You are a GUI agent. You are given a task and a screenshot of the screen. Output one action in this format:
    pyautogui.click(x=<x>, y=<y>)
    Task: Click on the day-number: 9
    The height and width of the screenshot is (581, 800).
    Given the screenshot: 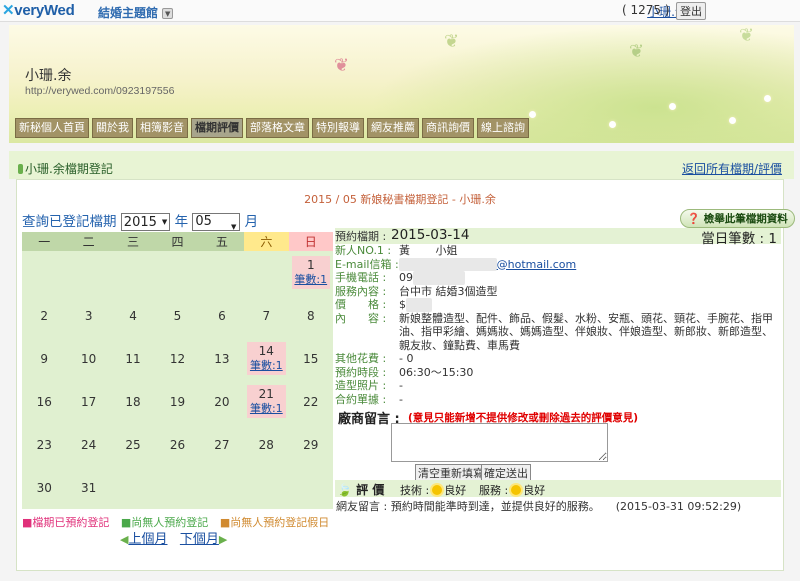 What is the action you would take?
    pyautogui.click(x=44, y=358)
    